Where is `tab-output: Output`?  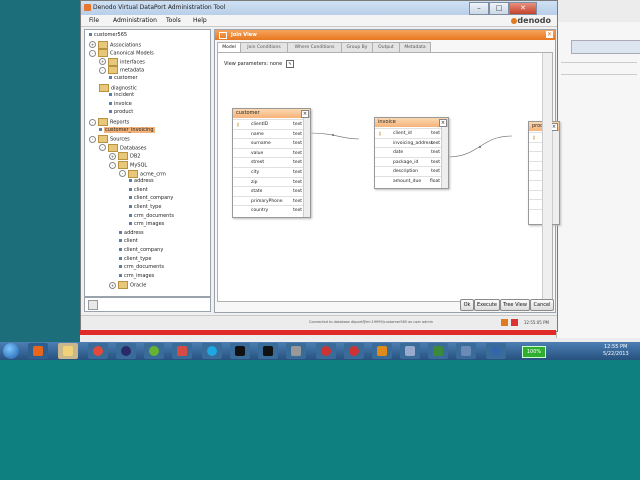
tab-output: Output is located at coordinates (386, 47).